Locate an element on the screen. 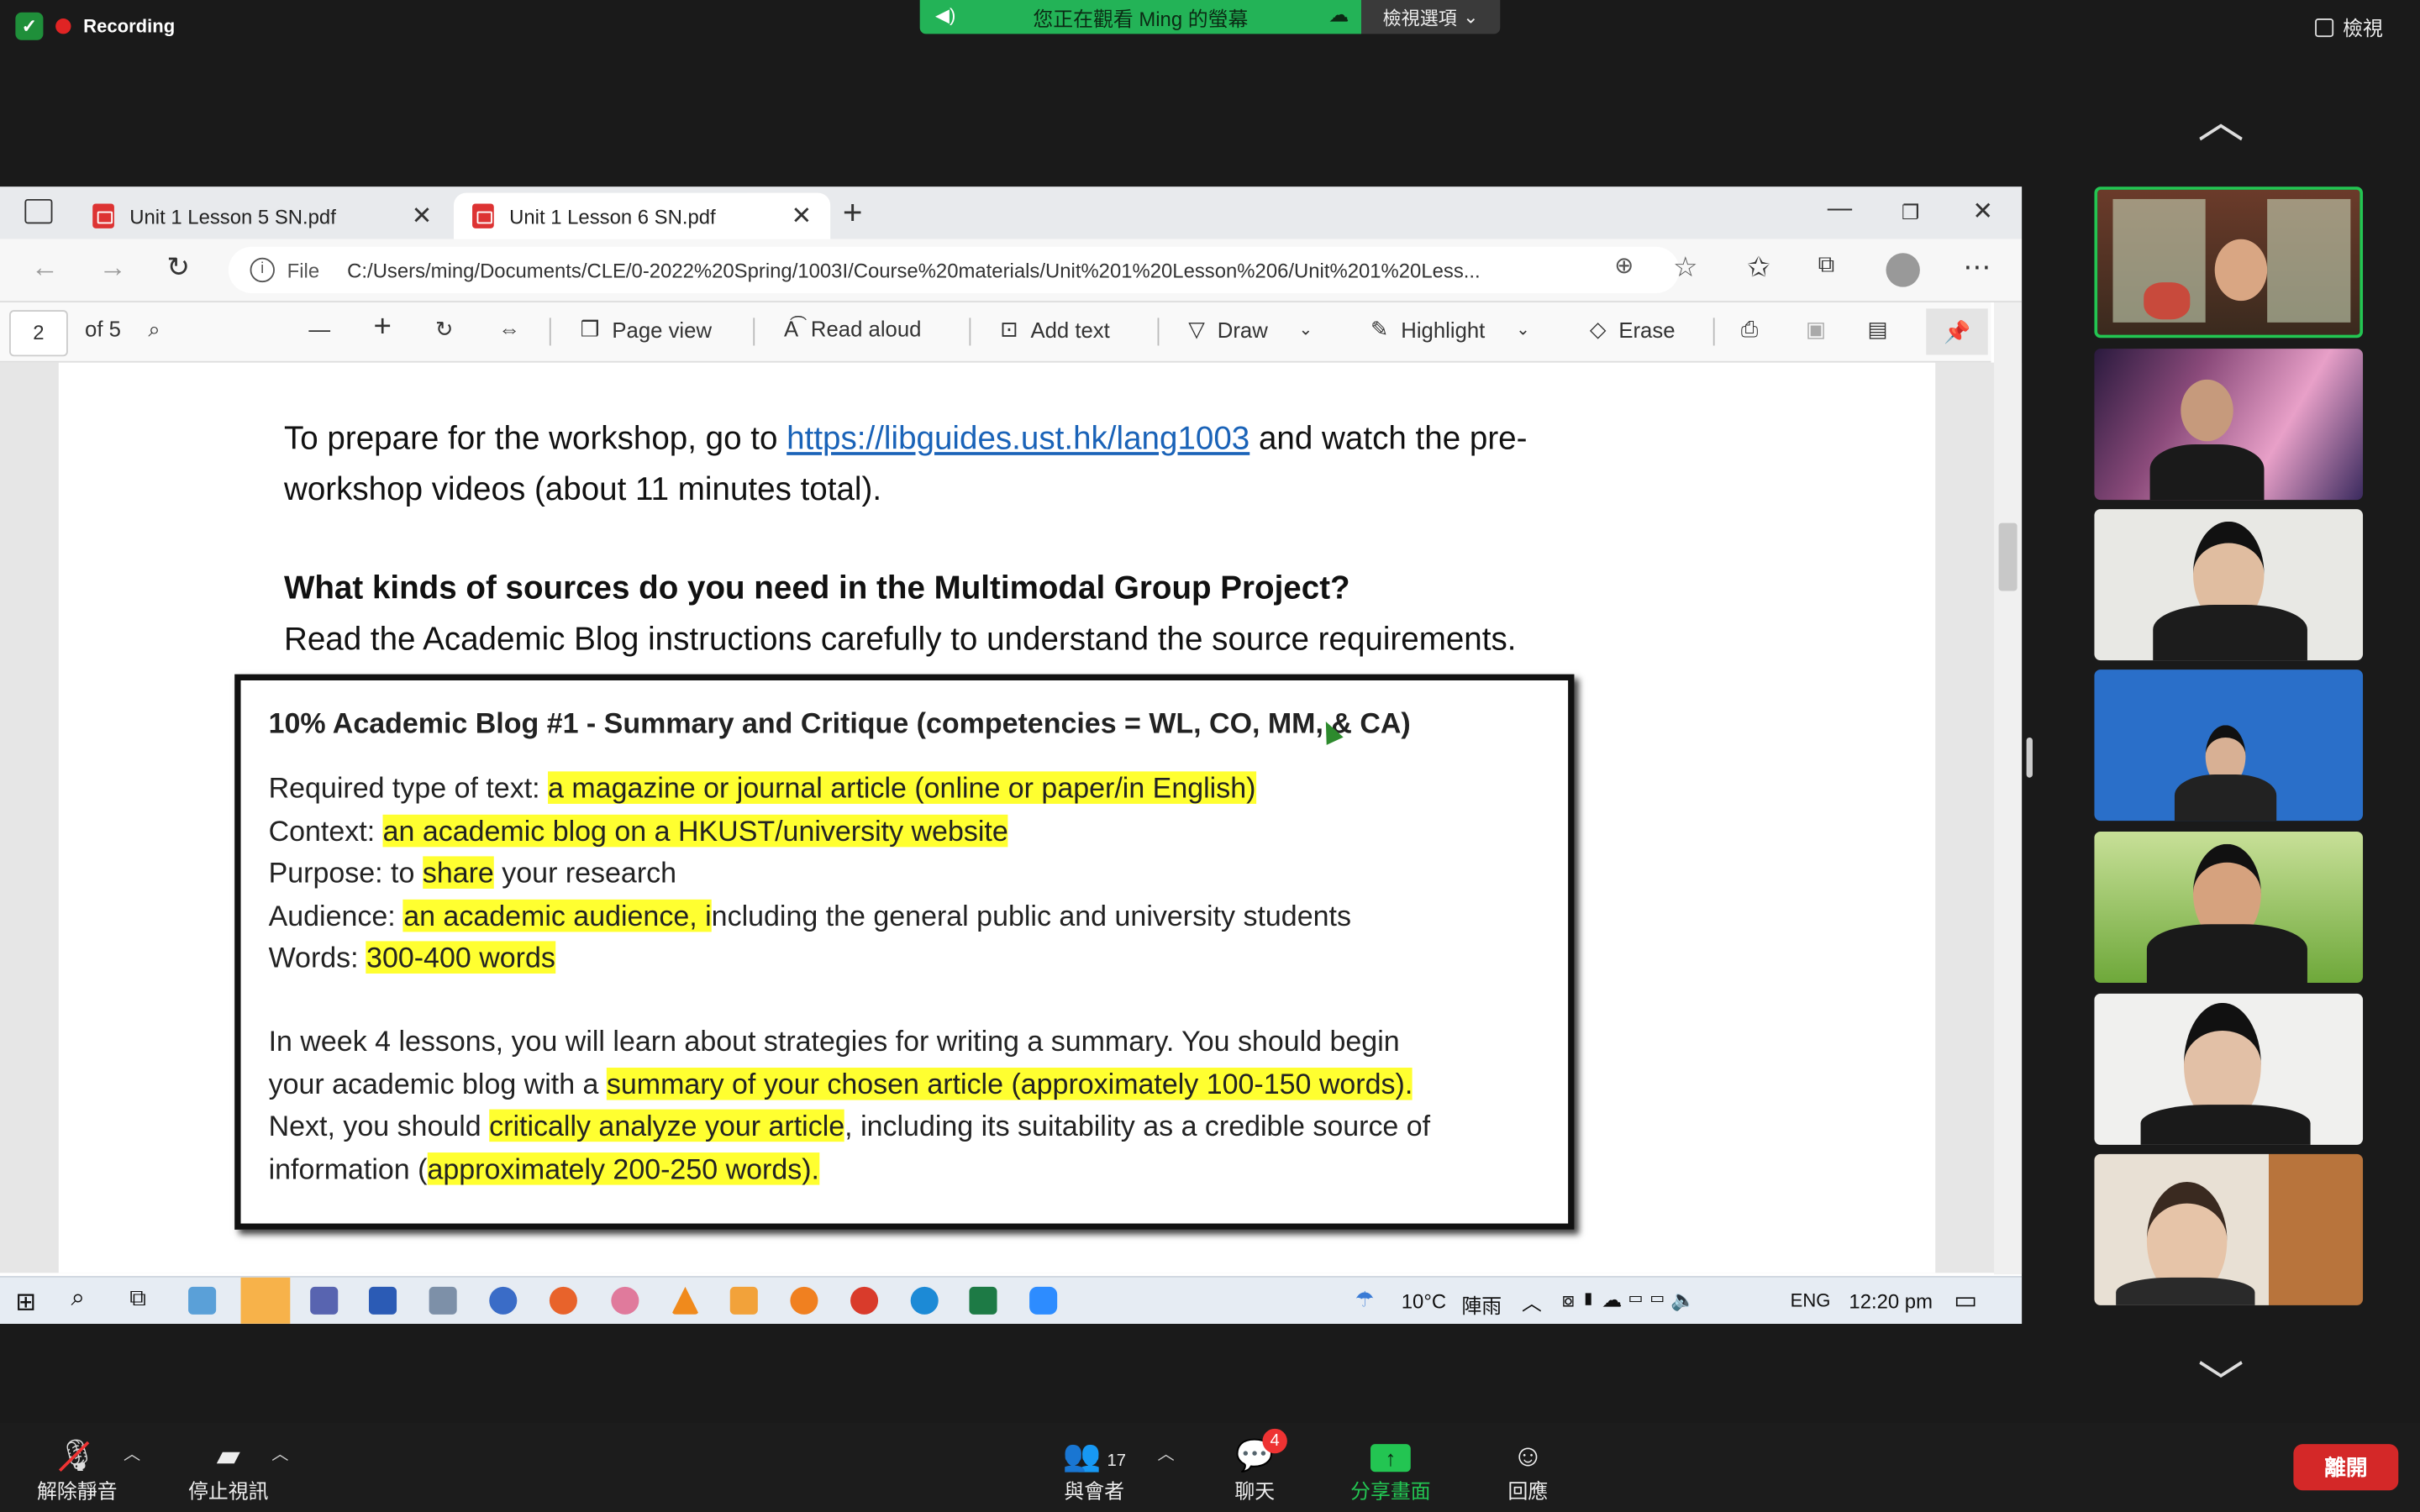 Image resolution: width=2420 pixels, height=1512 pixels. page-view-button: ❒ Page view is located at coordinates (646, 330).